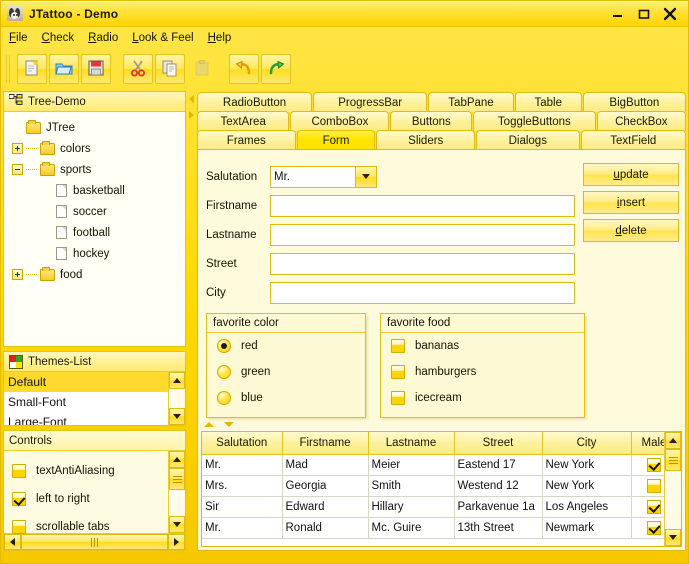  I want to click on toolbar-copy-button, so click(170, 69).